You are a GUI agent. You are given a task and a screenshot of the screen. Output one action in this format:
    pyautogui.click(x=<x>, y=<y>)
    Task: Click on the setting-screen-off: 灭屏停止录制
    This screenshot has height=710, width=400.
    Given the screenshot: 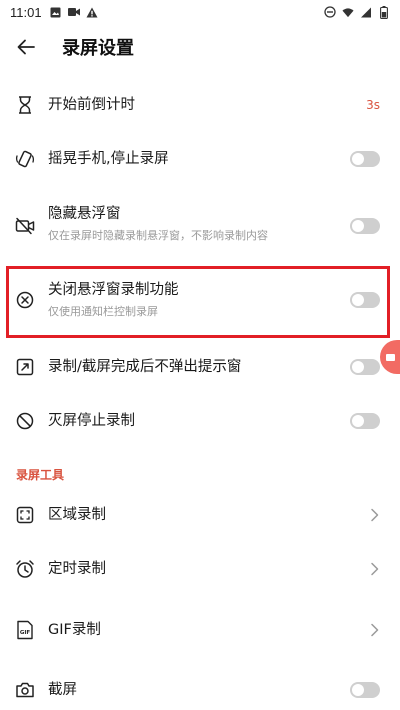 What is the action you would take?
    pyautogui.click(x=200, y=421)
    